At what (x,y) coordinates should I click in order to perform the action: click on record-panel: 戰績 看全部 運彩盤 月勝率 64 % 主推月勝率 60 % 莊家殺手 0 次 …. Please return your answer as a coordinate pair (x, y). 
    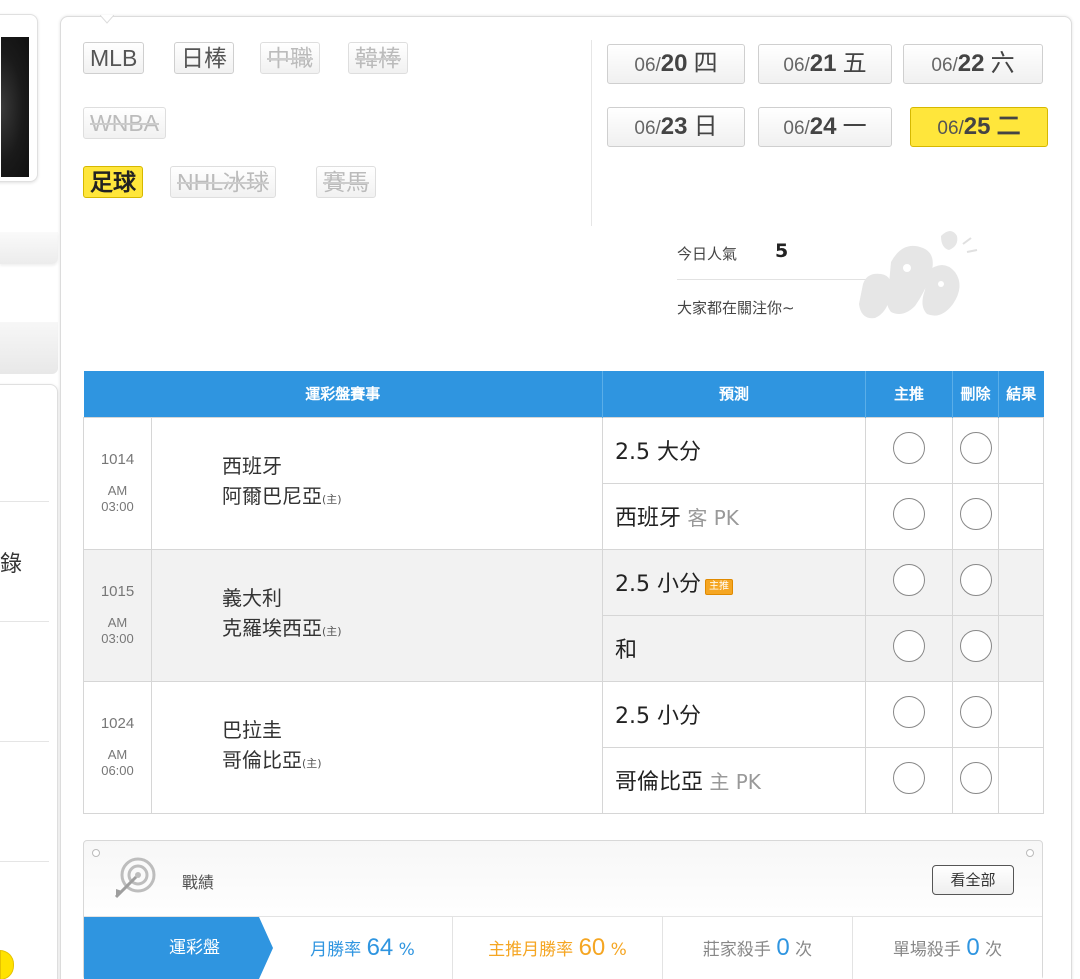
    Looking at the image, I should click on (563, 909).